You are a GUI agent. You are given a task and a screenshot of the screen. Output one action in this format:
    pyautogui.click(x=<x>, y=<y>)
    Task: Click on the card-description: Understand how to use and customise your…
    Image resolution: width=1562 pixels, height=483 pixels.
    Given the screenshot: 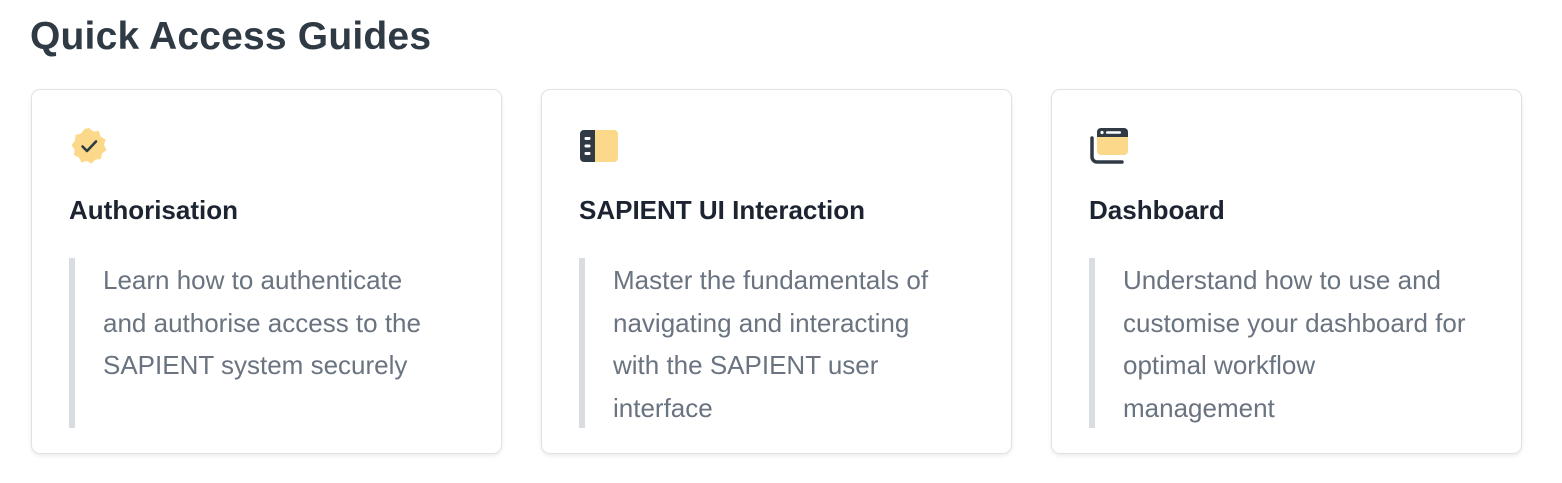 What is the action you would take?
    pyautogui.click(x=1279, y=343)
    